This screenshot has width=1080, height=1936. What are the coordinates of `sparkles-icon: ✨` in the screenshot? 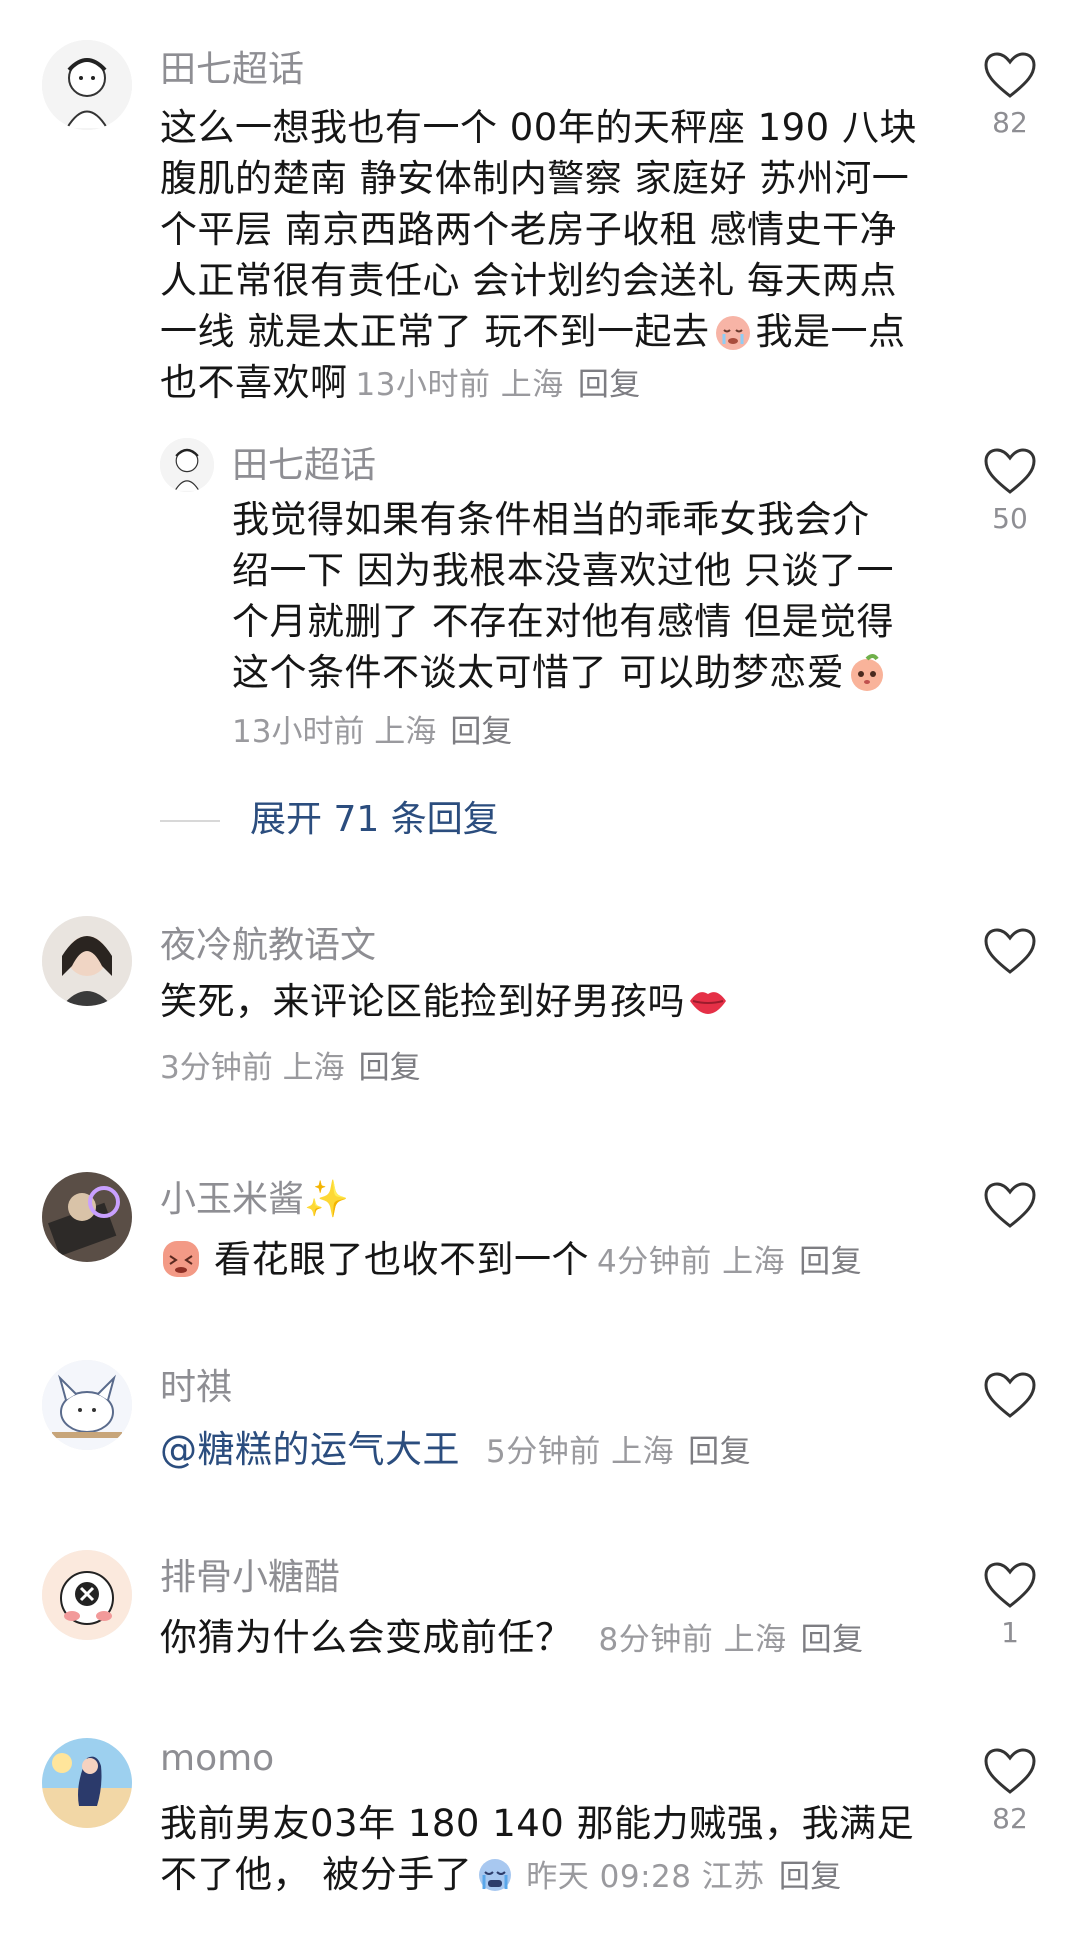 It's located at (326, 1199).